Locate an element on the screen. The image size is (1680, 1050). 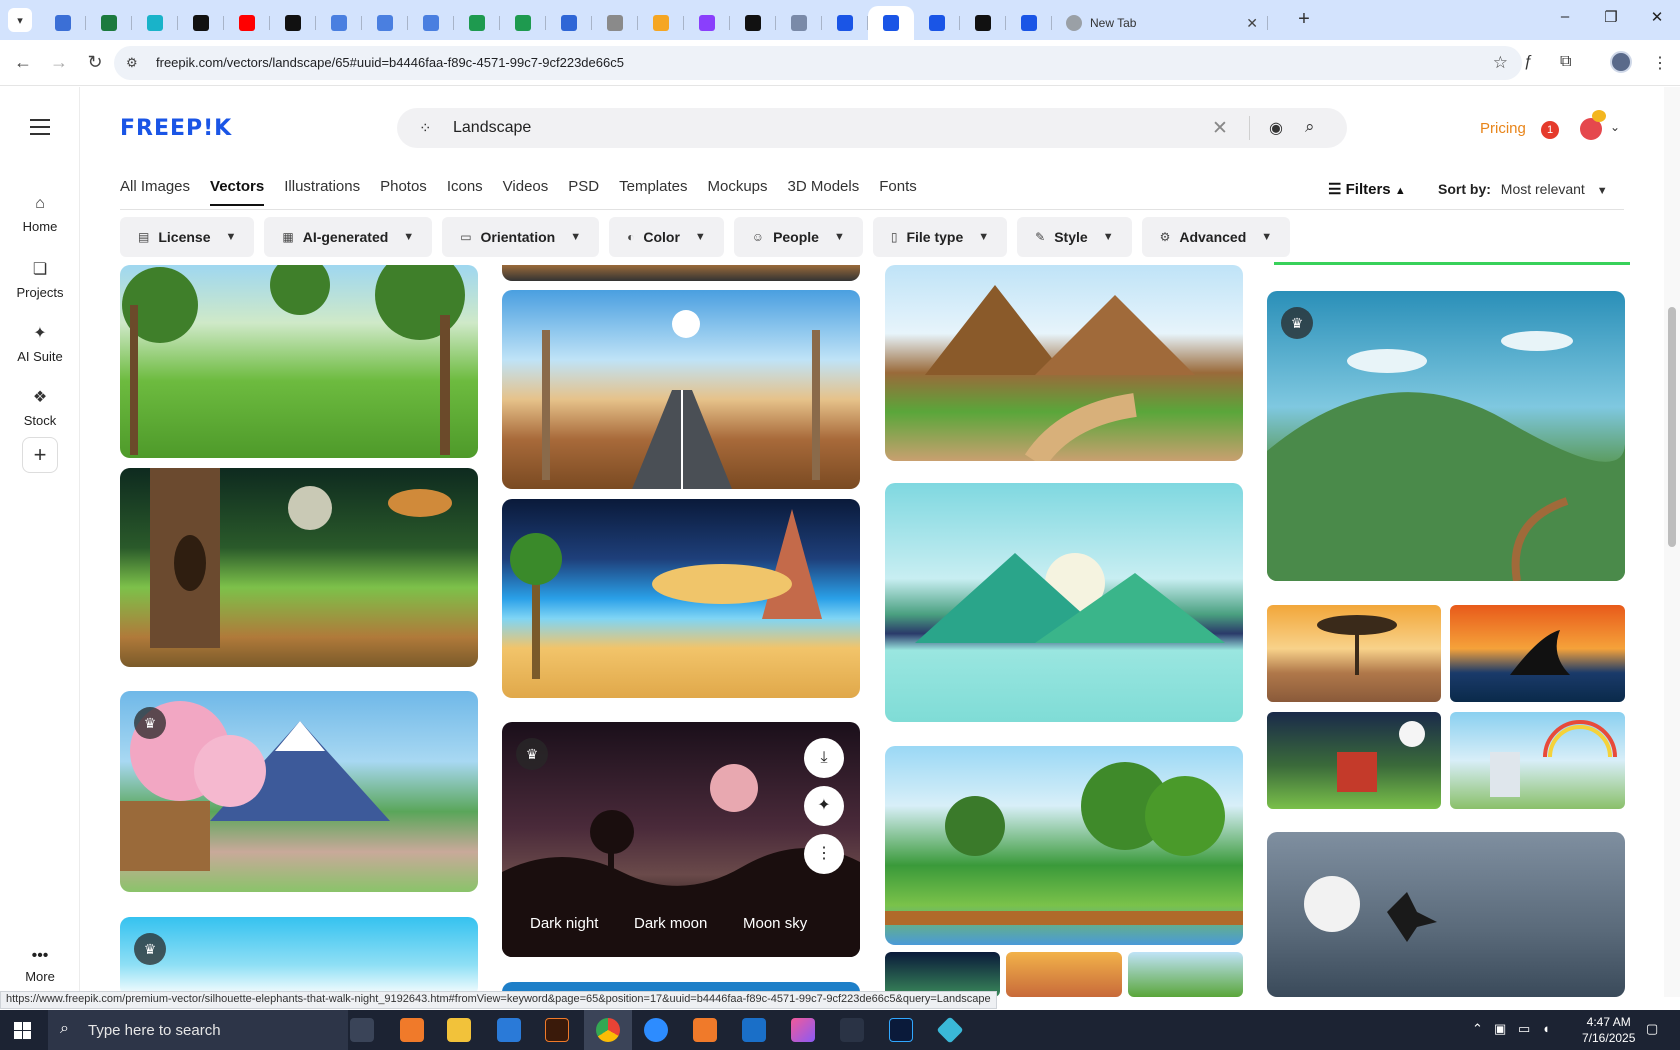
tab-category-6: PSD is located at coordinates (583, 192).